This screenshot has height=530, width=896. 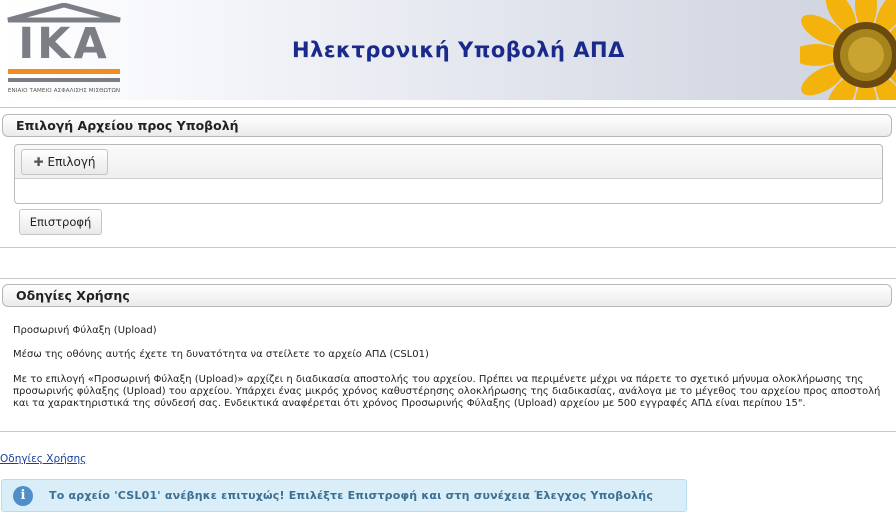 I want to click on ika-logo: IKA ΕΝΙΑΙΟ ΤΑΜΕΙΟ ΑΣΦΑΛΙΣΗΣ ΜΙΣΘΩΤΩΝ, so click(x=64, y=50).